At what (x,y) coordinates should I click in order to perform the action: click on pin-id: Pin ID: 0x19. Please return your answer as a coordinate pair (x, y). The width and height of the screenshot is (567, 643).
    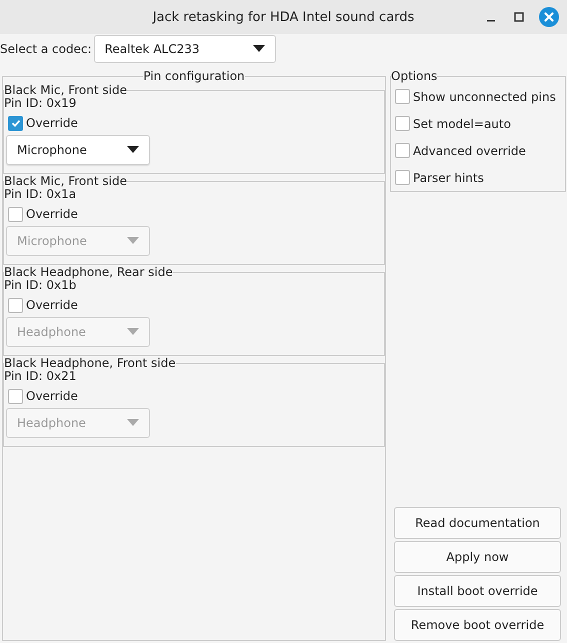
    Looking at the image, I should click on (41, 103).